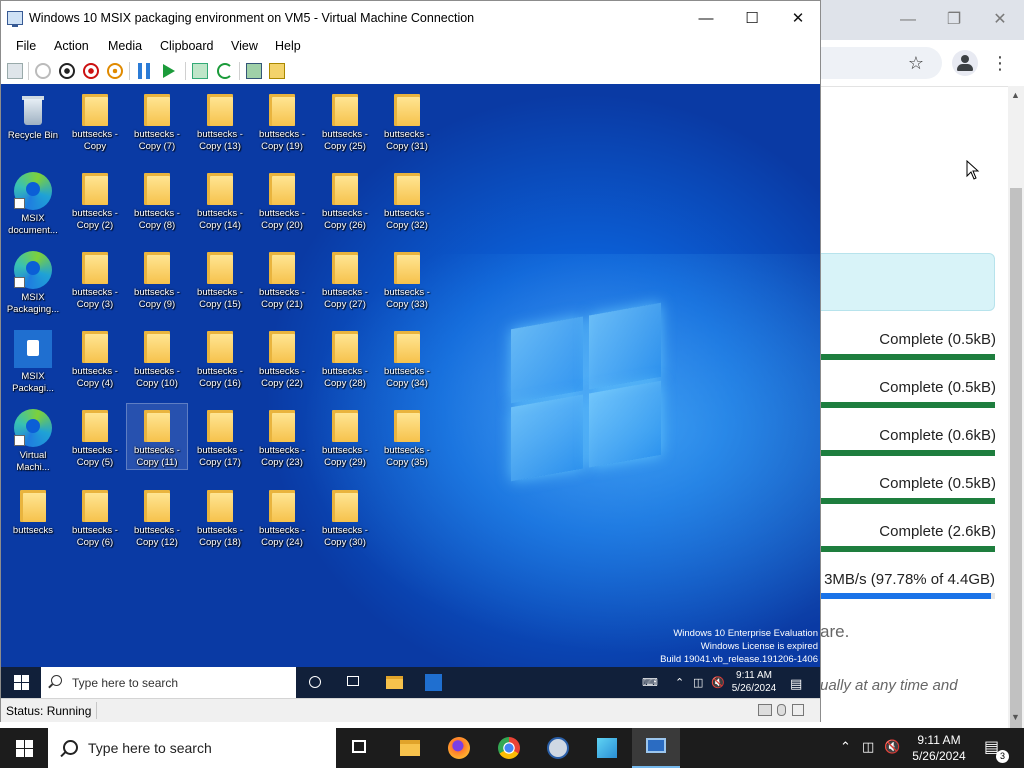 The height and width of the screenshot is (768, 1024). I want to click on host-clock: 9:11 AM 5/26/2024, so click(939, 748).